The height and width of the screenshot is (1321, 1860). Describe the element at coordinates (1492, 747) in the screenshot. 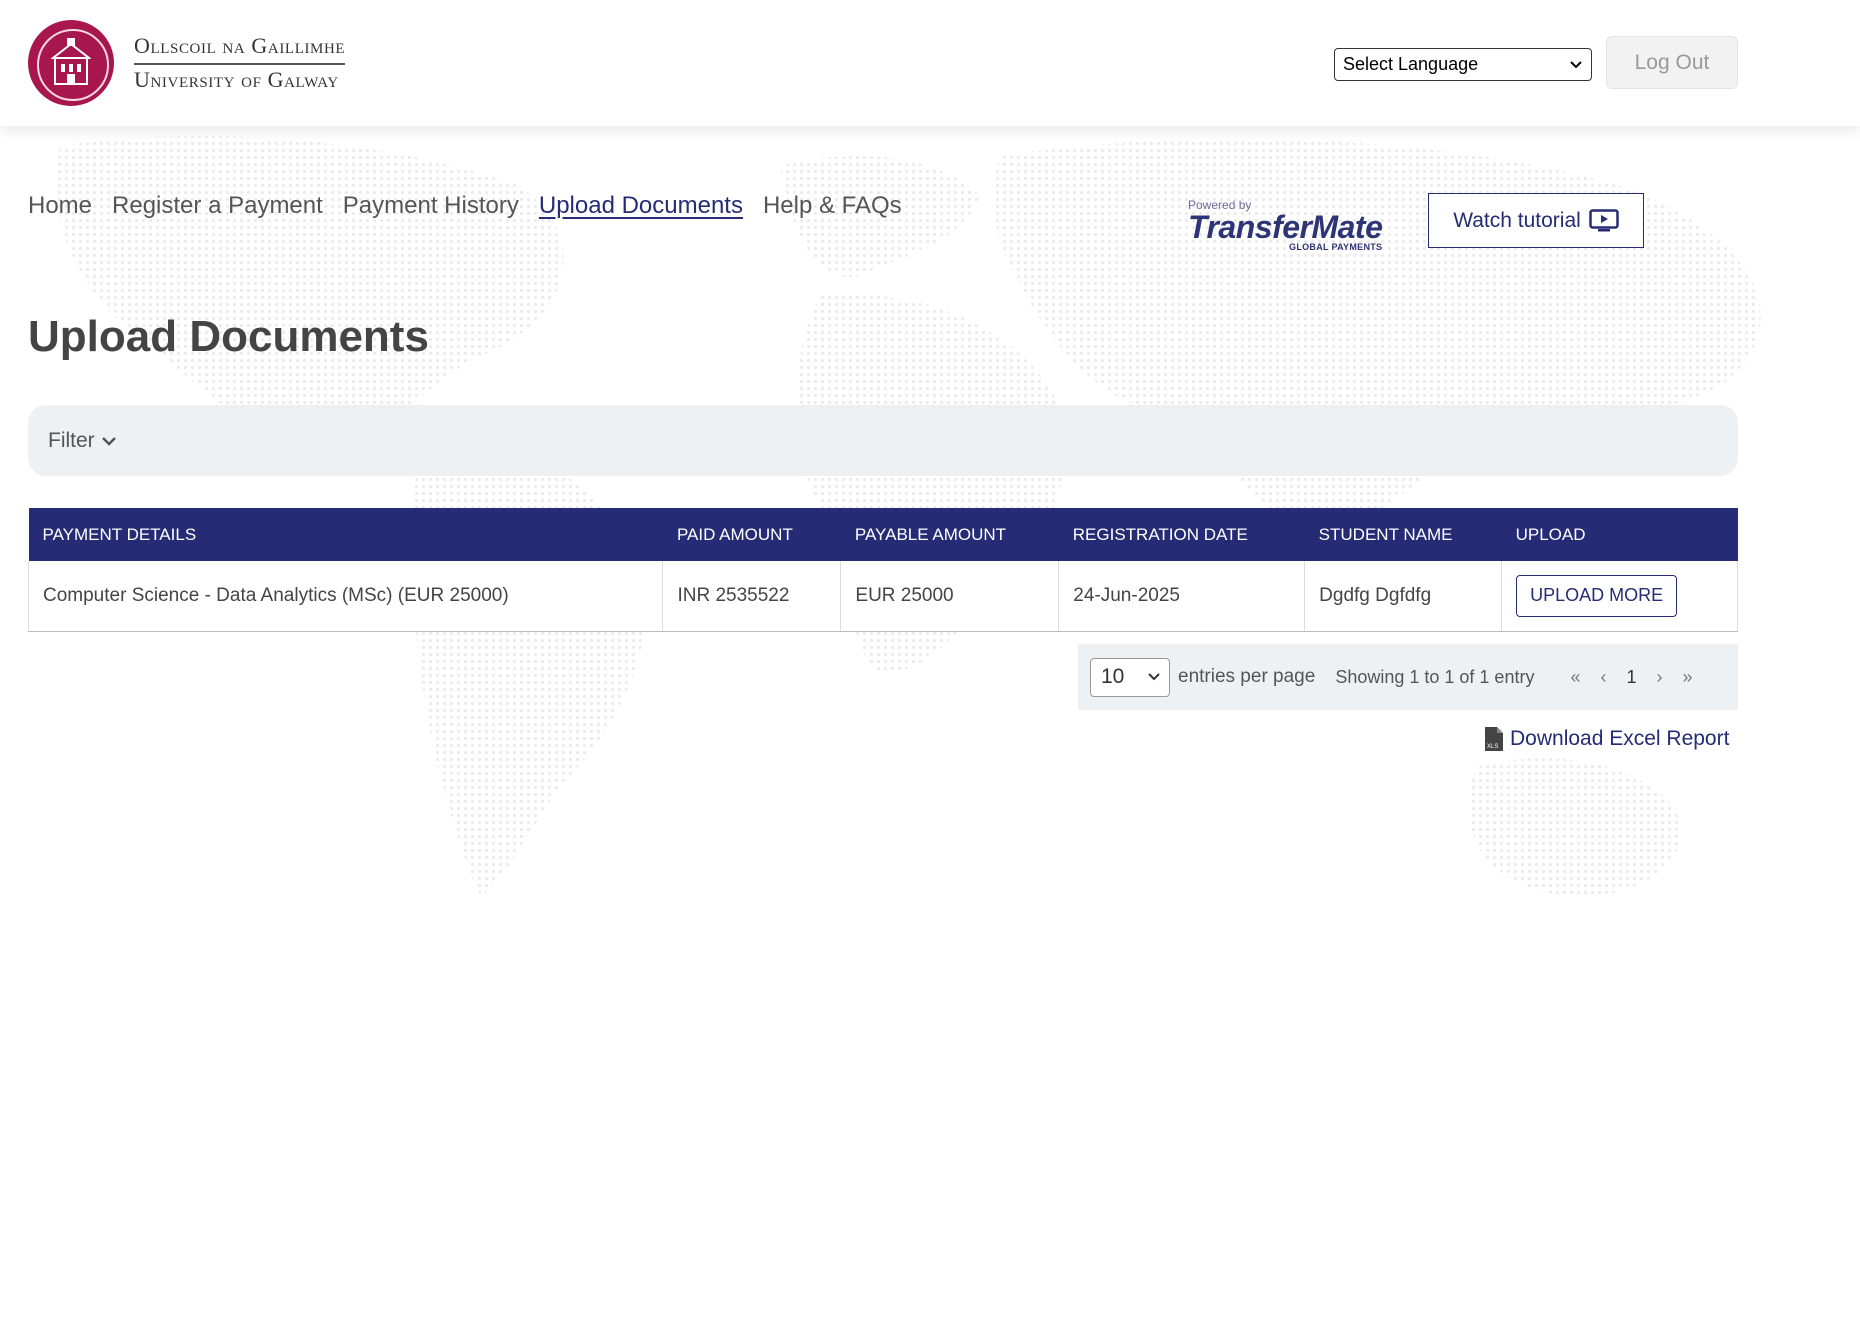

I see `svg-text: XLS` at that location.